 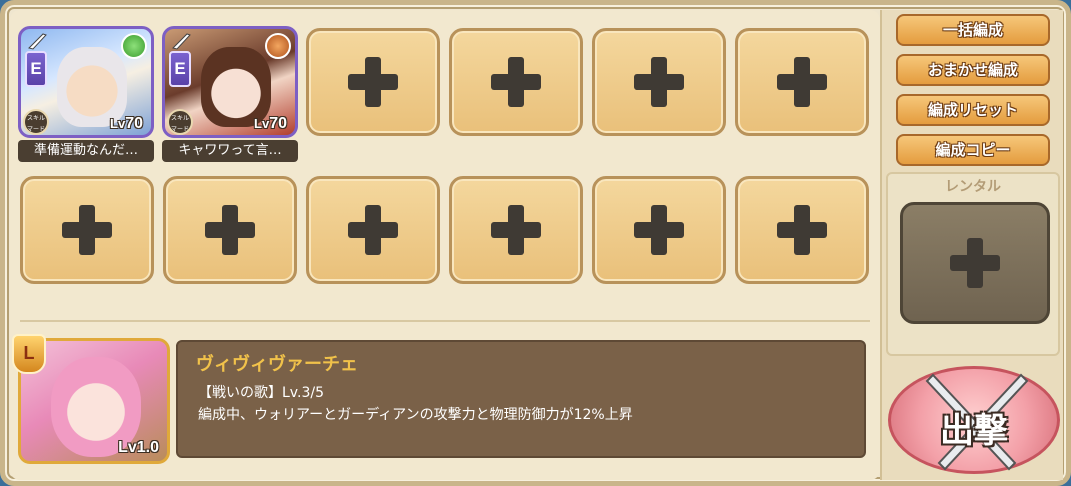 What do you see at coordinates (29, 354) in the screenshot?
I see `leader-badge-icon: L` at bounding box center [29, 354].